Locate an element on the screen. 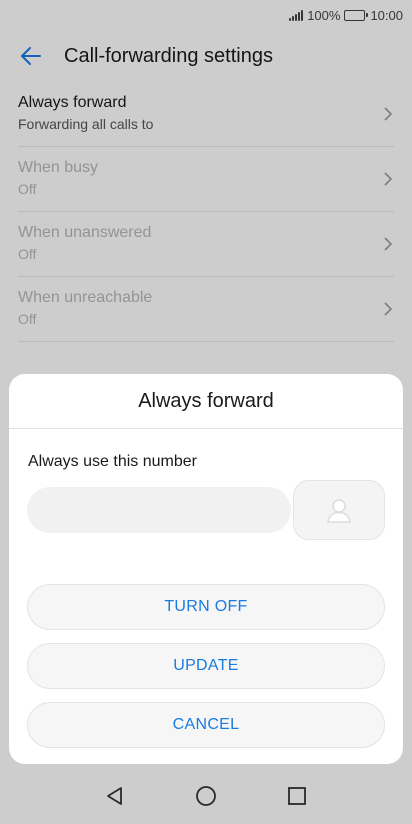  cancel-button: CANCEL is located at coordinates (206, 725).